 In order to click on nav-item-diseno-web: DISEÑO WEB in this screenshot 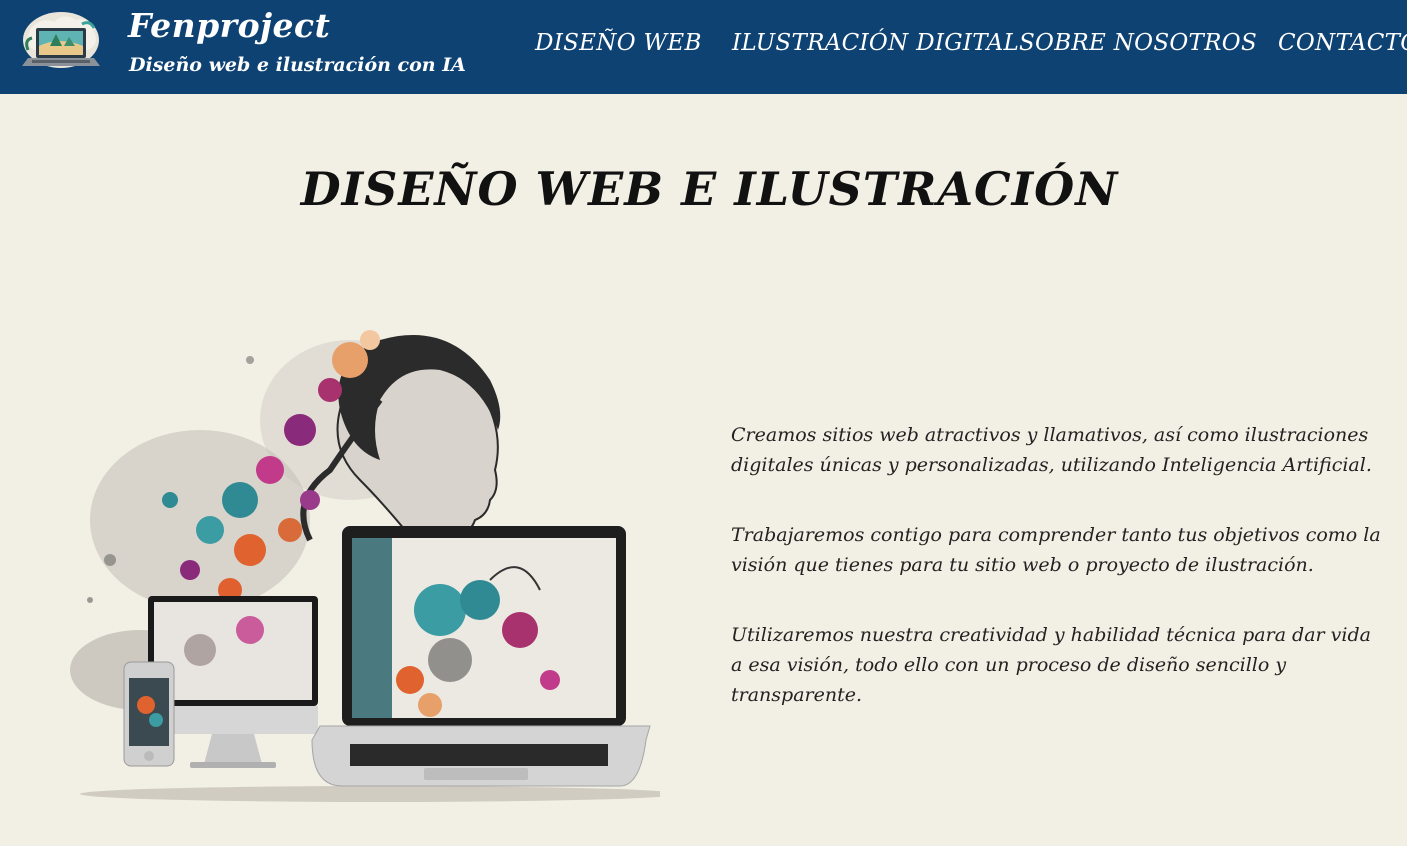, I will do `click(618, 43)`.